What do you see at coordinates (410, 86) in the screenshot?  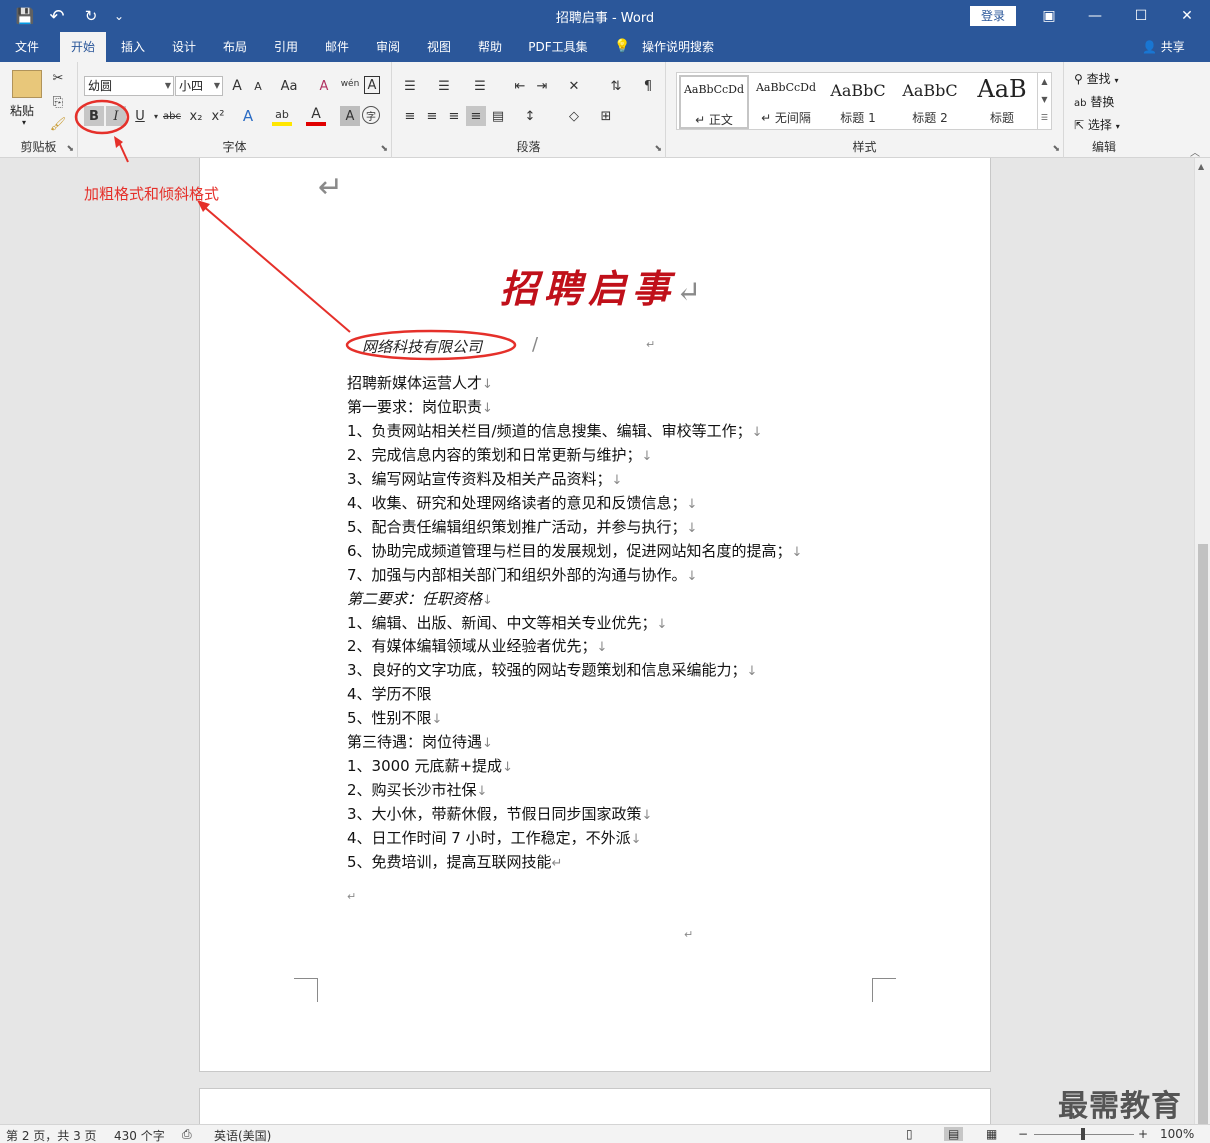 I see `bullets-icon: ☰` at bounding box center [410, 86].